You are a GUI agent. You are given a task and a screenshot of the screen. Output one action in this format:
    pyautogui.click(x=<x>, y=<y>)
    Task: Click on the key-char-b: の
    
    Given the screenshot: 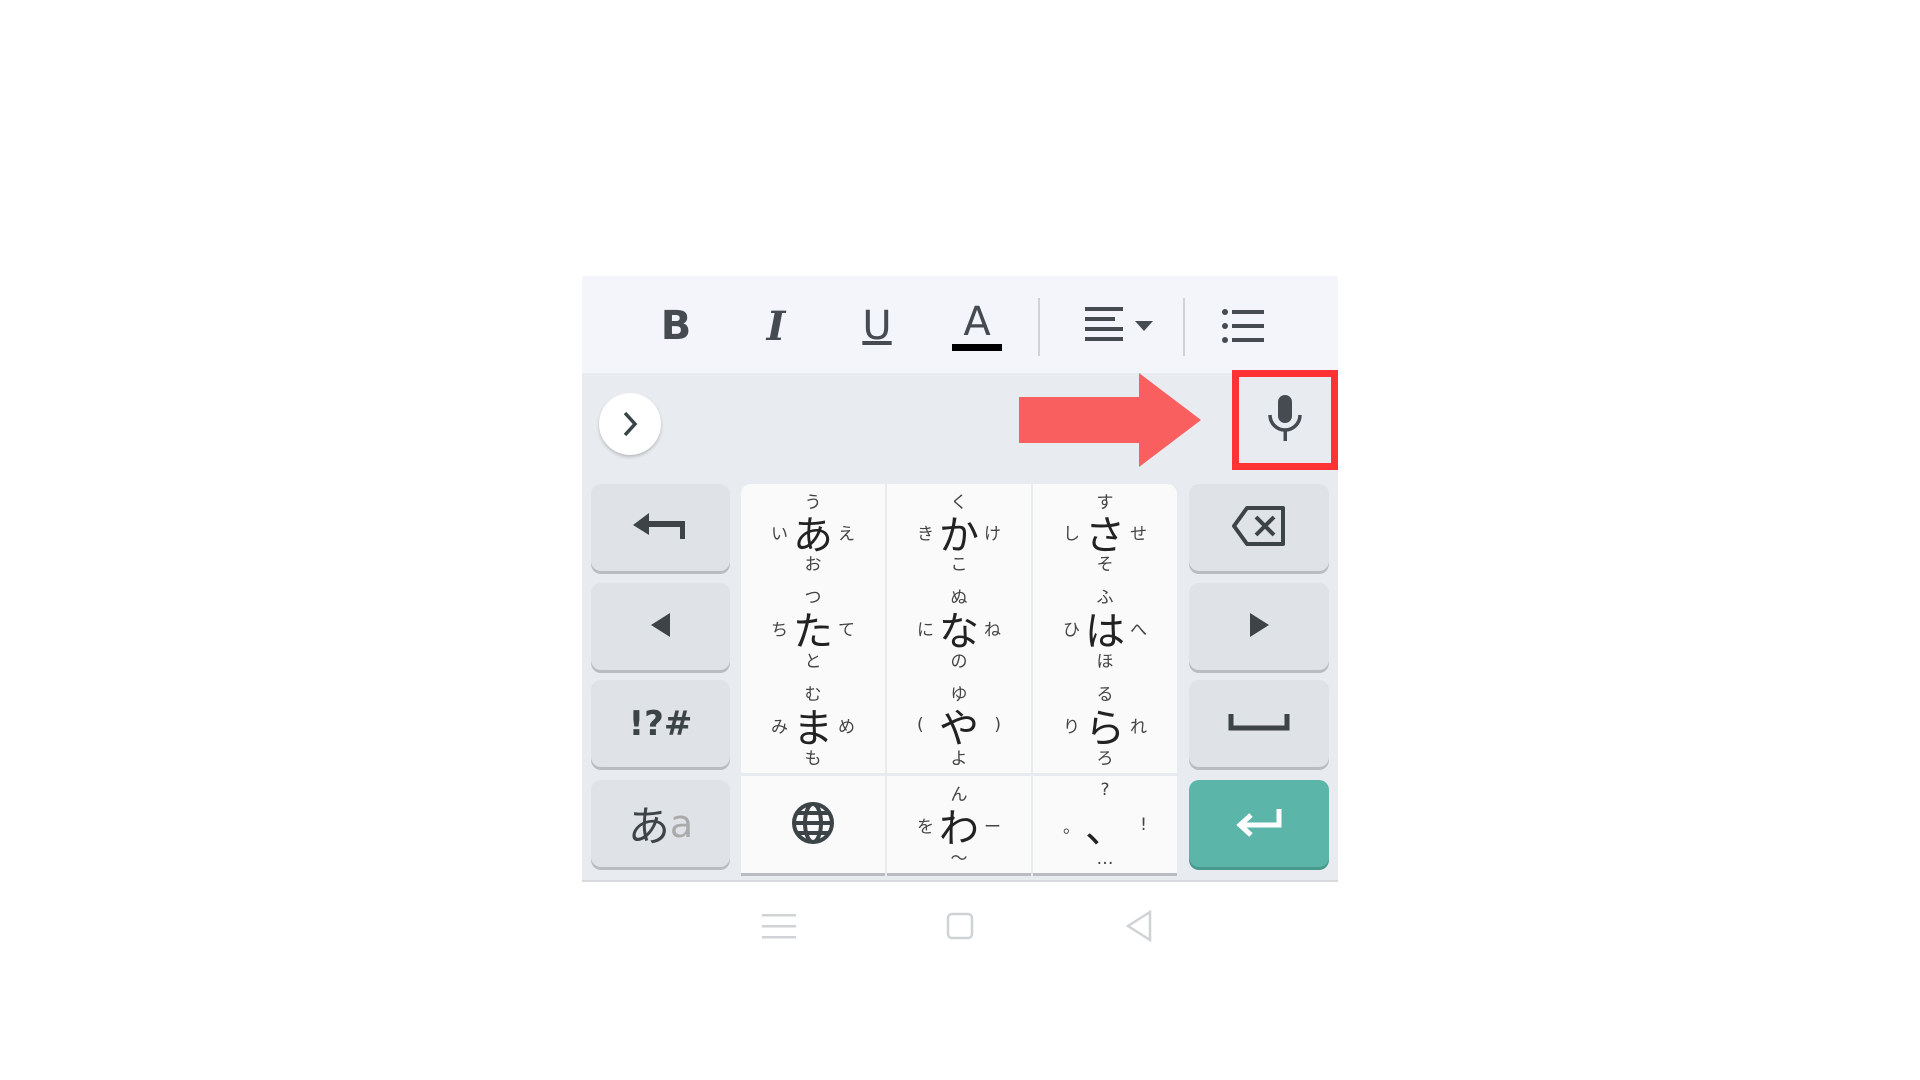 What is the action you would take?
    pyautogui.click(x=959, y=662)
    